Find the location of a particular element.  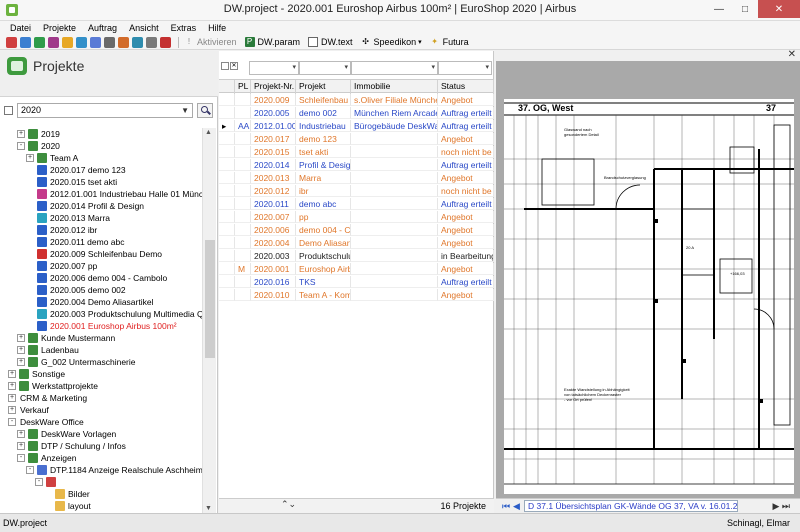

dw-text-button: DW.text is located at coordinates (330, 42).